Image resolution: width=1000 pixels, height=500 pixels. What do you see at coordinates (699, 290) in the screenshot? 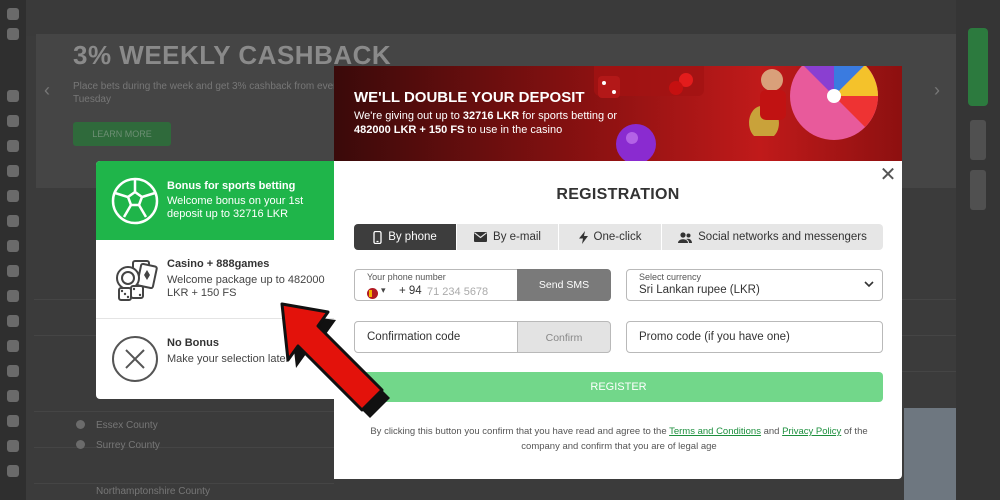
I see `currency-selected-value: Sri Lankan rupee (LKR)` at bounding box center [699, 290].